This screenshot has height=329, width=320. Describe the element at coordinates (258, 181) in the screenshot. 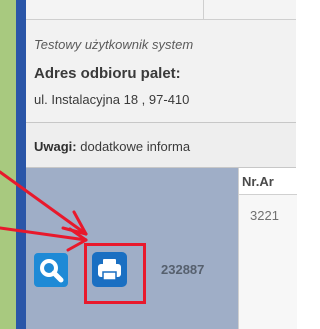

I see `column-header-article-number: Nr.Ar` at that location.